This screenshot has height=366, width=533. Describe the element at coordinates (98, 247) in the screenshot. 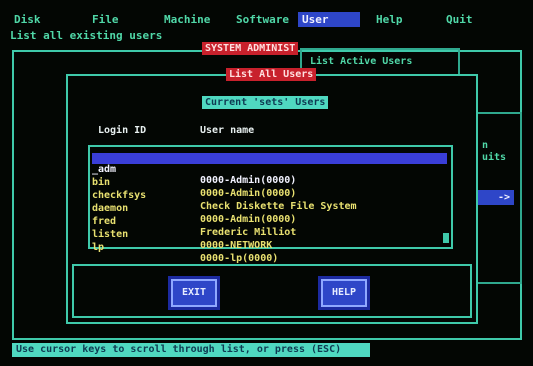

I see `login-id: lp` at that location.